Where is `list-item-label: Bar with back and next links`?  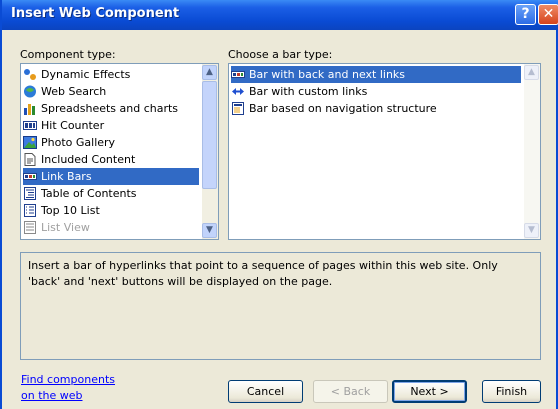
list-item-label: Bar with back and next links is located at coordinates (327, 74).